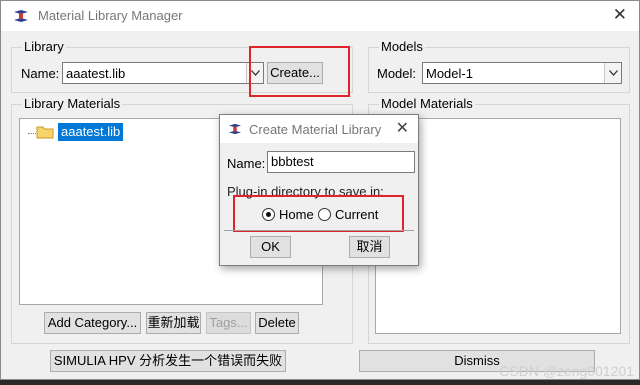 This screenshot has width=640, height=385. I want to click on window-close-icon: ✕, so click(620, 15).